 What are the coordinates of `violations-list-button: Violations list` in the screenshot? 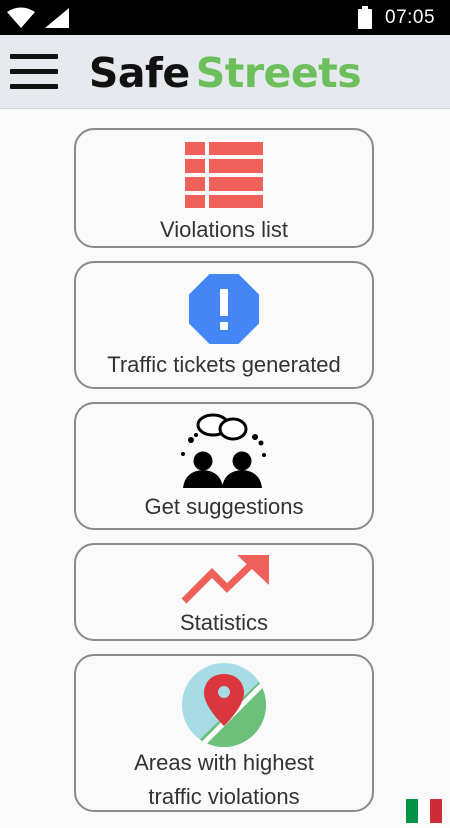 It's located at (224, 188).